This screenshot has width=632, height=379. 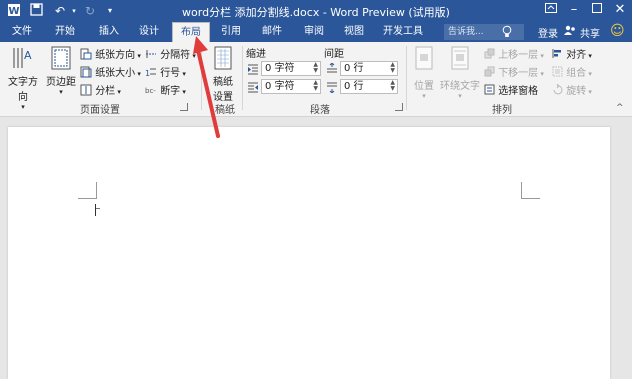 I want to click on indent-right-icon, so click(x=253, y=88).